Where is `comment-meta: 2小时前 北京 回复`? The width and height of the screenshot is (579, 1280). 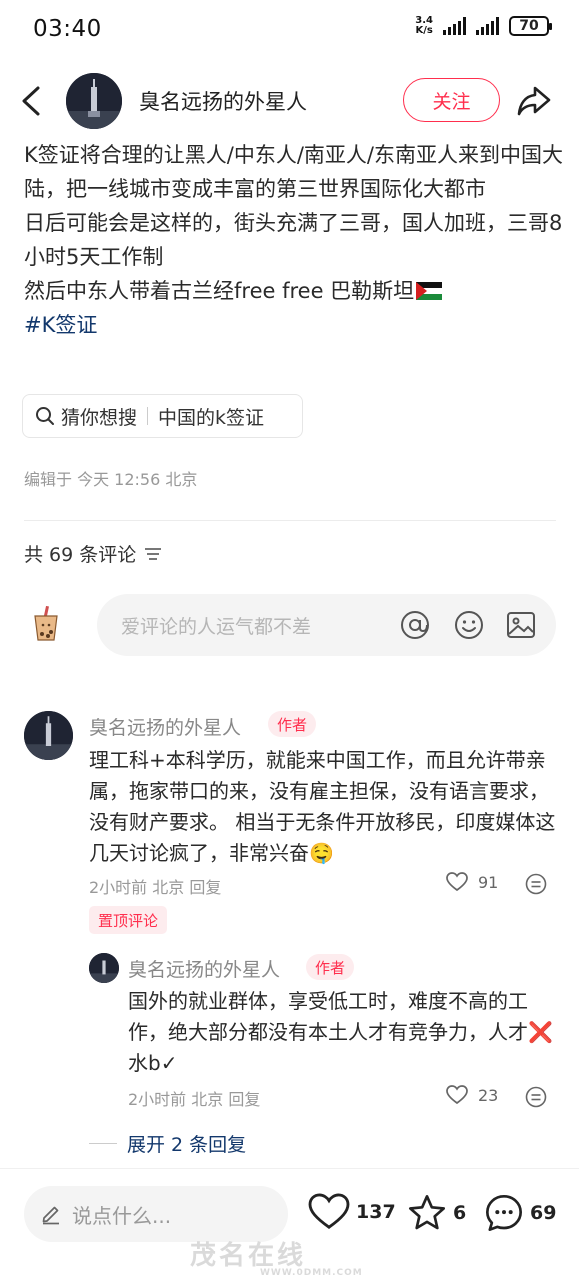
comment-meta: 2小时前 北京 回复 is located at coordinates (155, 886).